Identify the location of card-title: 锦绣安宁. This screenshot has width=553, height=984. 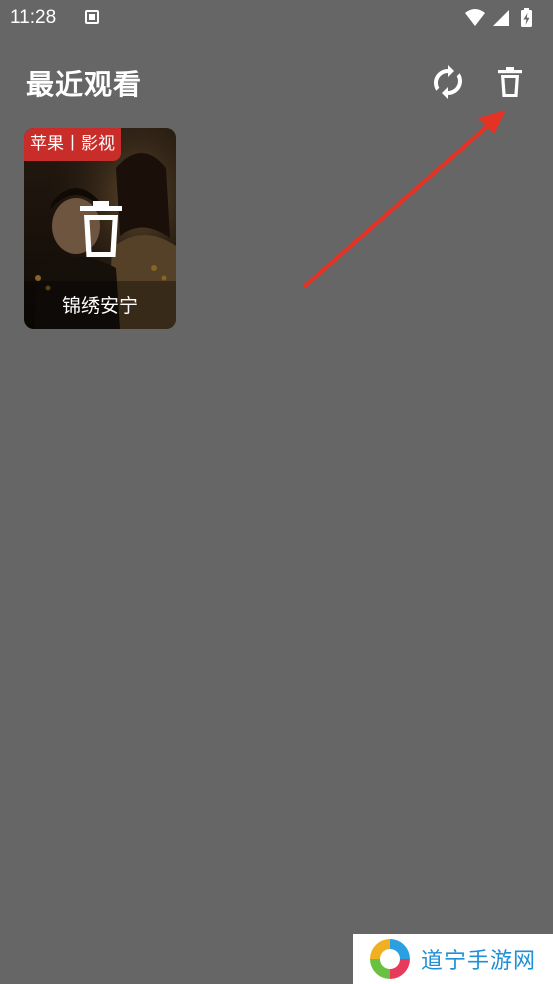
(99, 306).